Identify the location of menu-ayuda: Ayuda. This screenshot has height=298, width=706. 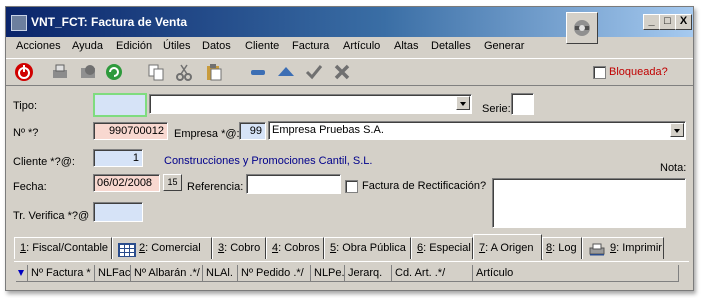
(87, 46).